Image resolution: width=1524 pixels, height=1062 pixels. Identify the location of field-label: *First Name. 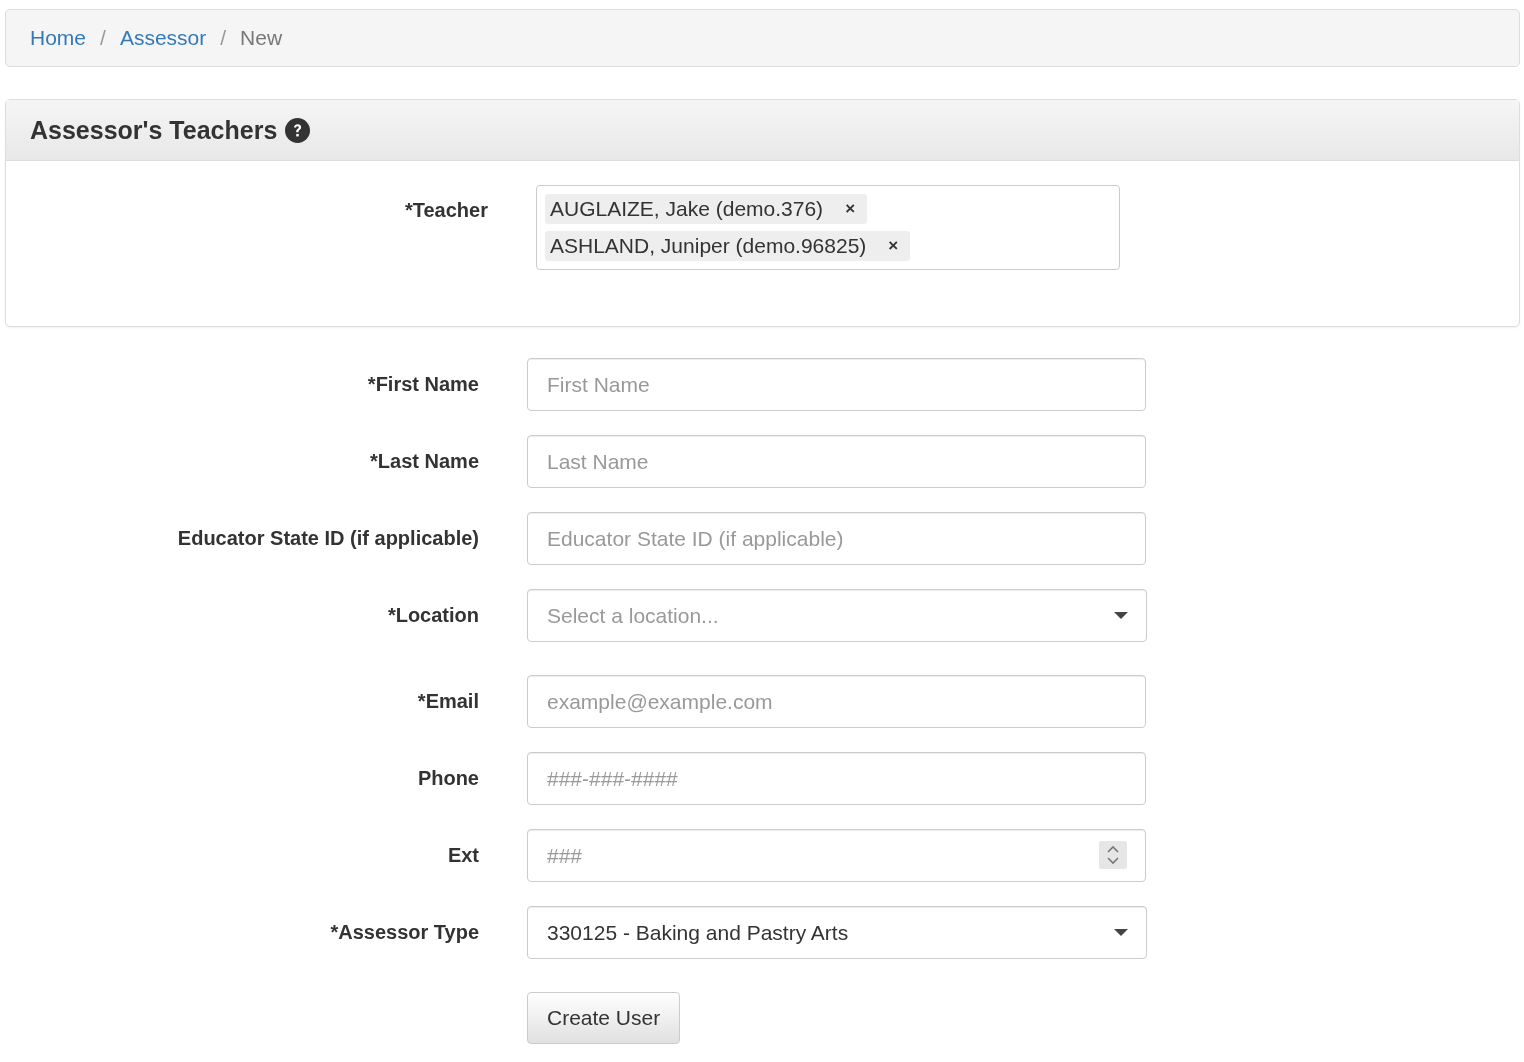
(422, 384).